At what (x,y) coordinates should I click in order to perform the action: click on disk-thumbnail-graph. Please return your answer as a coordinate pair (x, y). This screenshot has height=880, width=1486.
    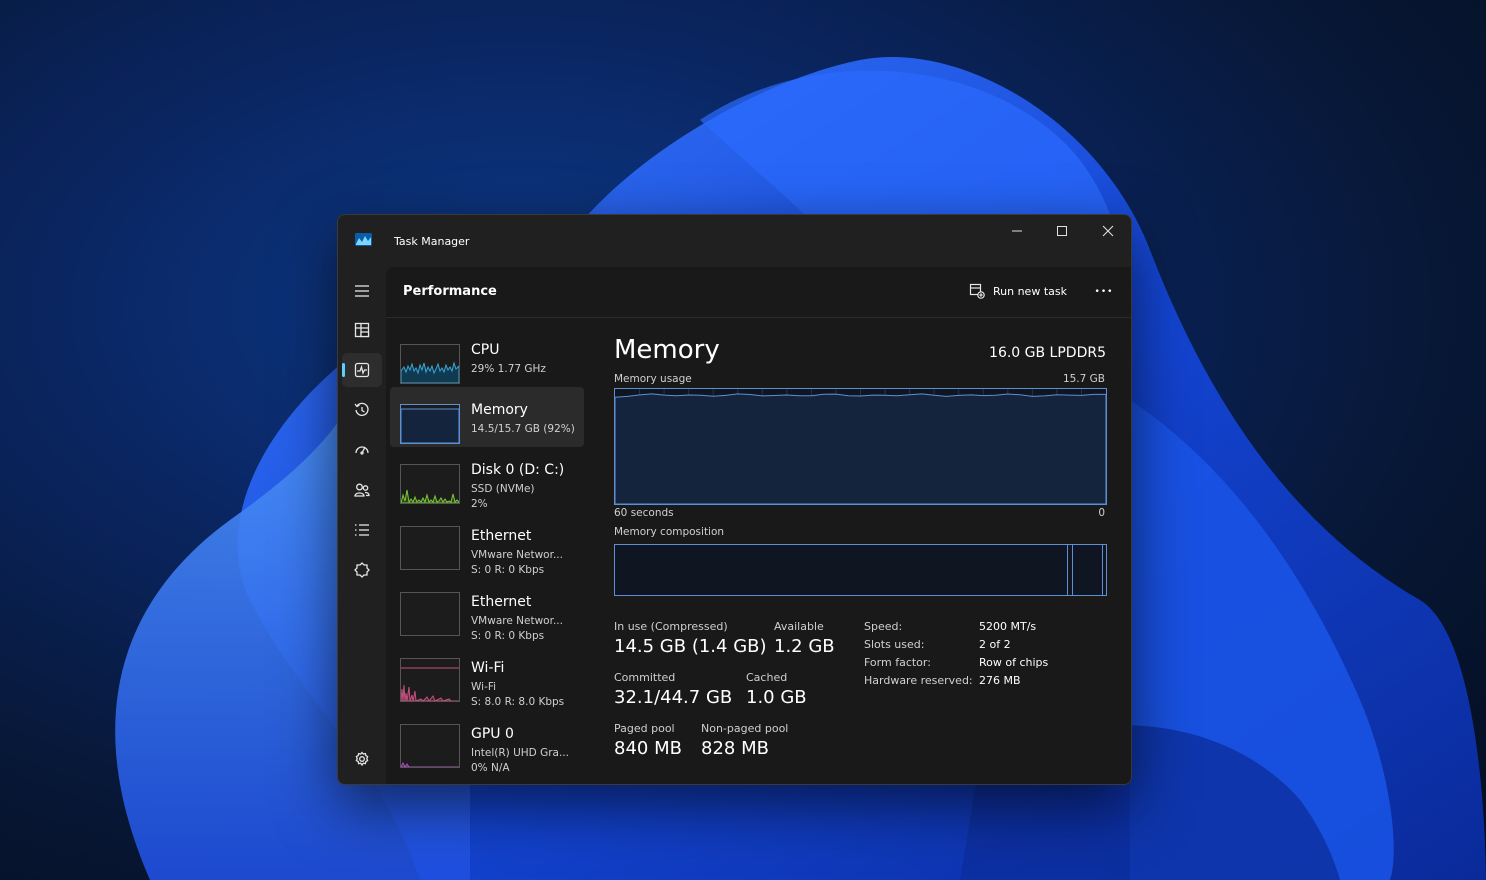
    Looking at the image, I should click on (430, 484).